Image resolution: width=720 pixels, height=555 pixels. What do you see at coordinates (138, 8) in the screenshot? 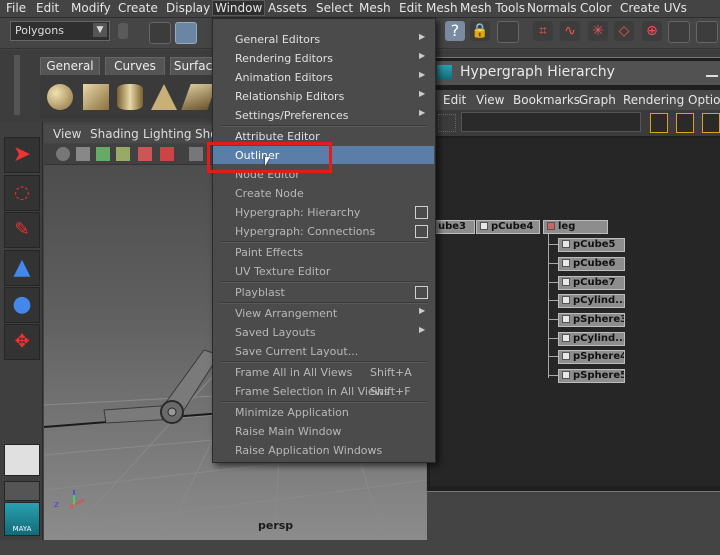
I see `menu-create: Create` at bounding box center [138, 8].